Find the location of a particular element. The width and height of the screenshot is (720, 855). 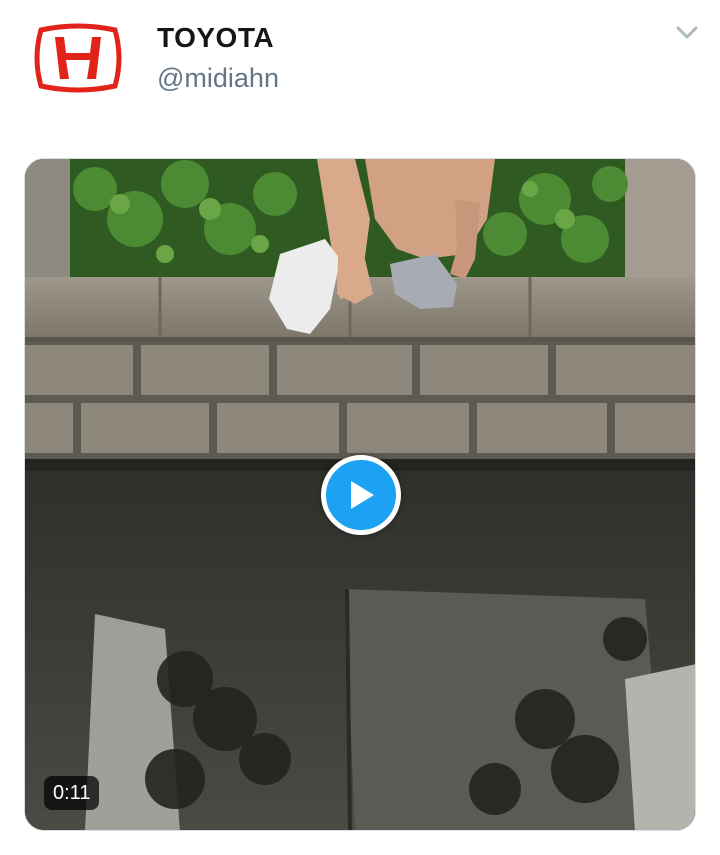

tweet-menu-button is located at coordinates (687, 33).